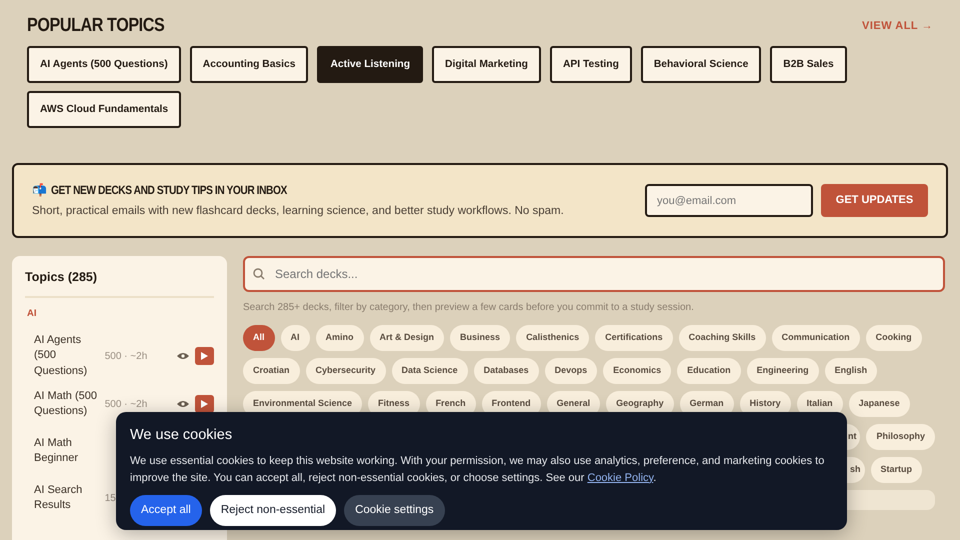 The height and width of the screenshot is (540, 960). Describe the element at coordinates (816, 338) in the screenshot. I see `category-chip: Communication` at that location.